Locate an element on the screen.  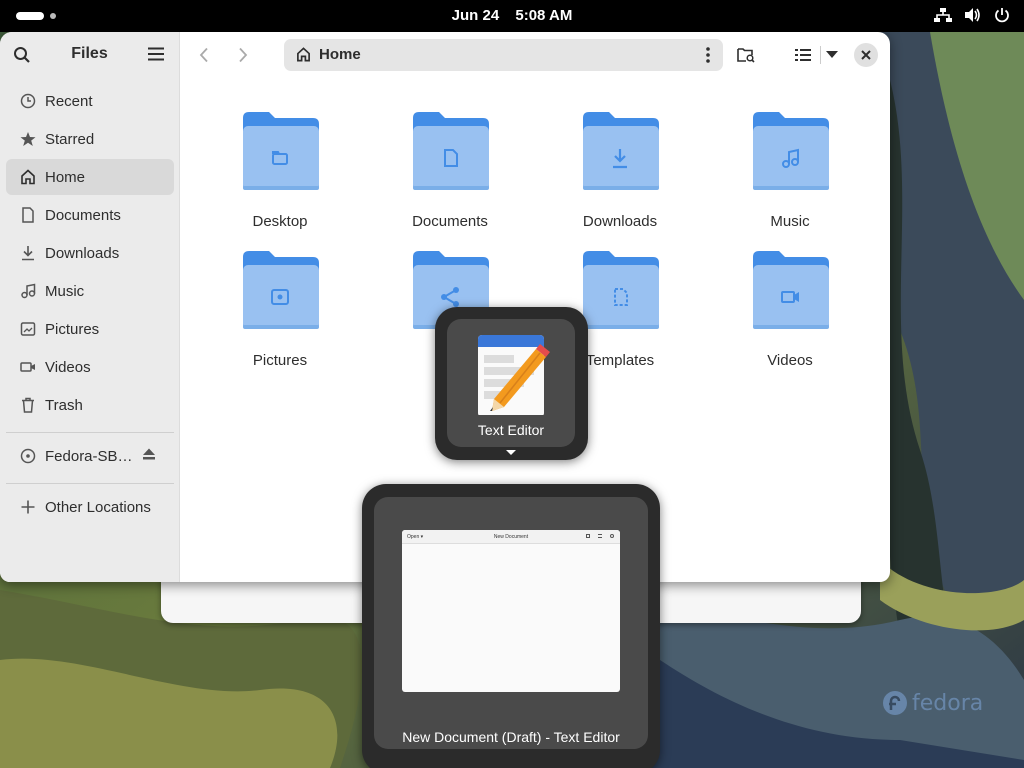
forward-button is located at coordinates (243, 55).